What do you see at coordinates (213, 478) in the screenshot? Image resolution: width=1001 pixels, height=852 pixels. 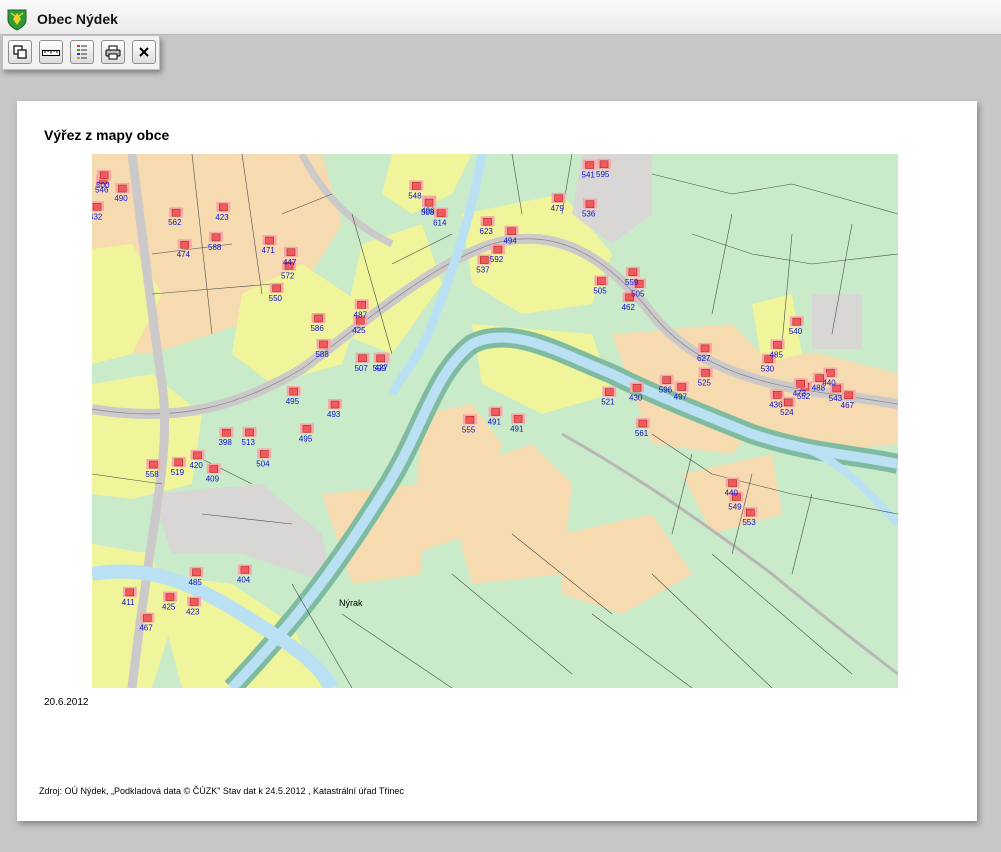 I see `parcel-number-label: 409` at bounding box center [213, 478].